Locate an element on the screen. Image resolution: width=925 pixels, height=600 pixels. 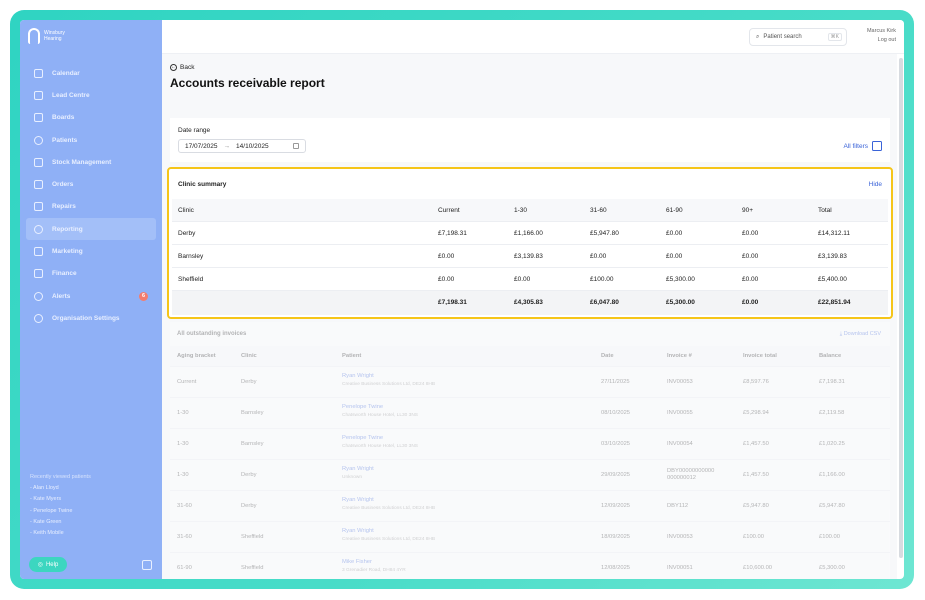
date-range-picker: 17/07/2025 → 14/10/2025 is located at coordinates (242, 146).